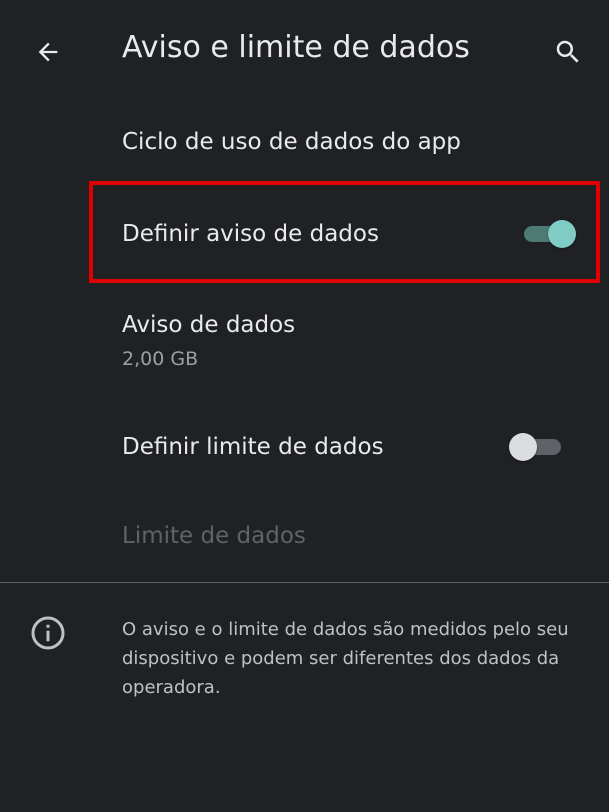 The image size is (609, 812). I want to click on back-button, so click(48, 52).